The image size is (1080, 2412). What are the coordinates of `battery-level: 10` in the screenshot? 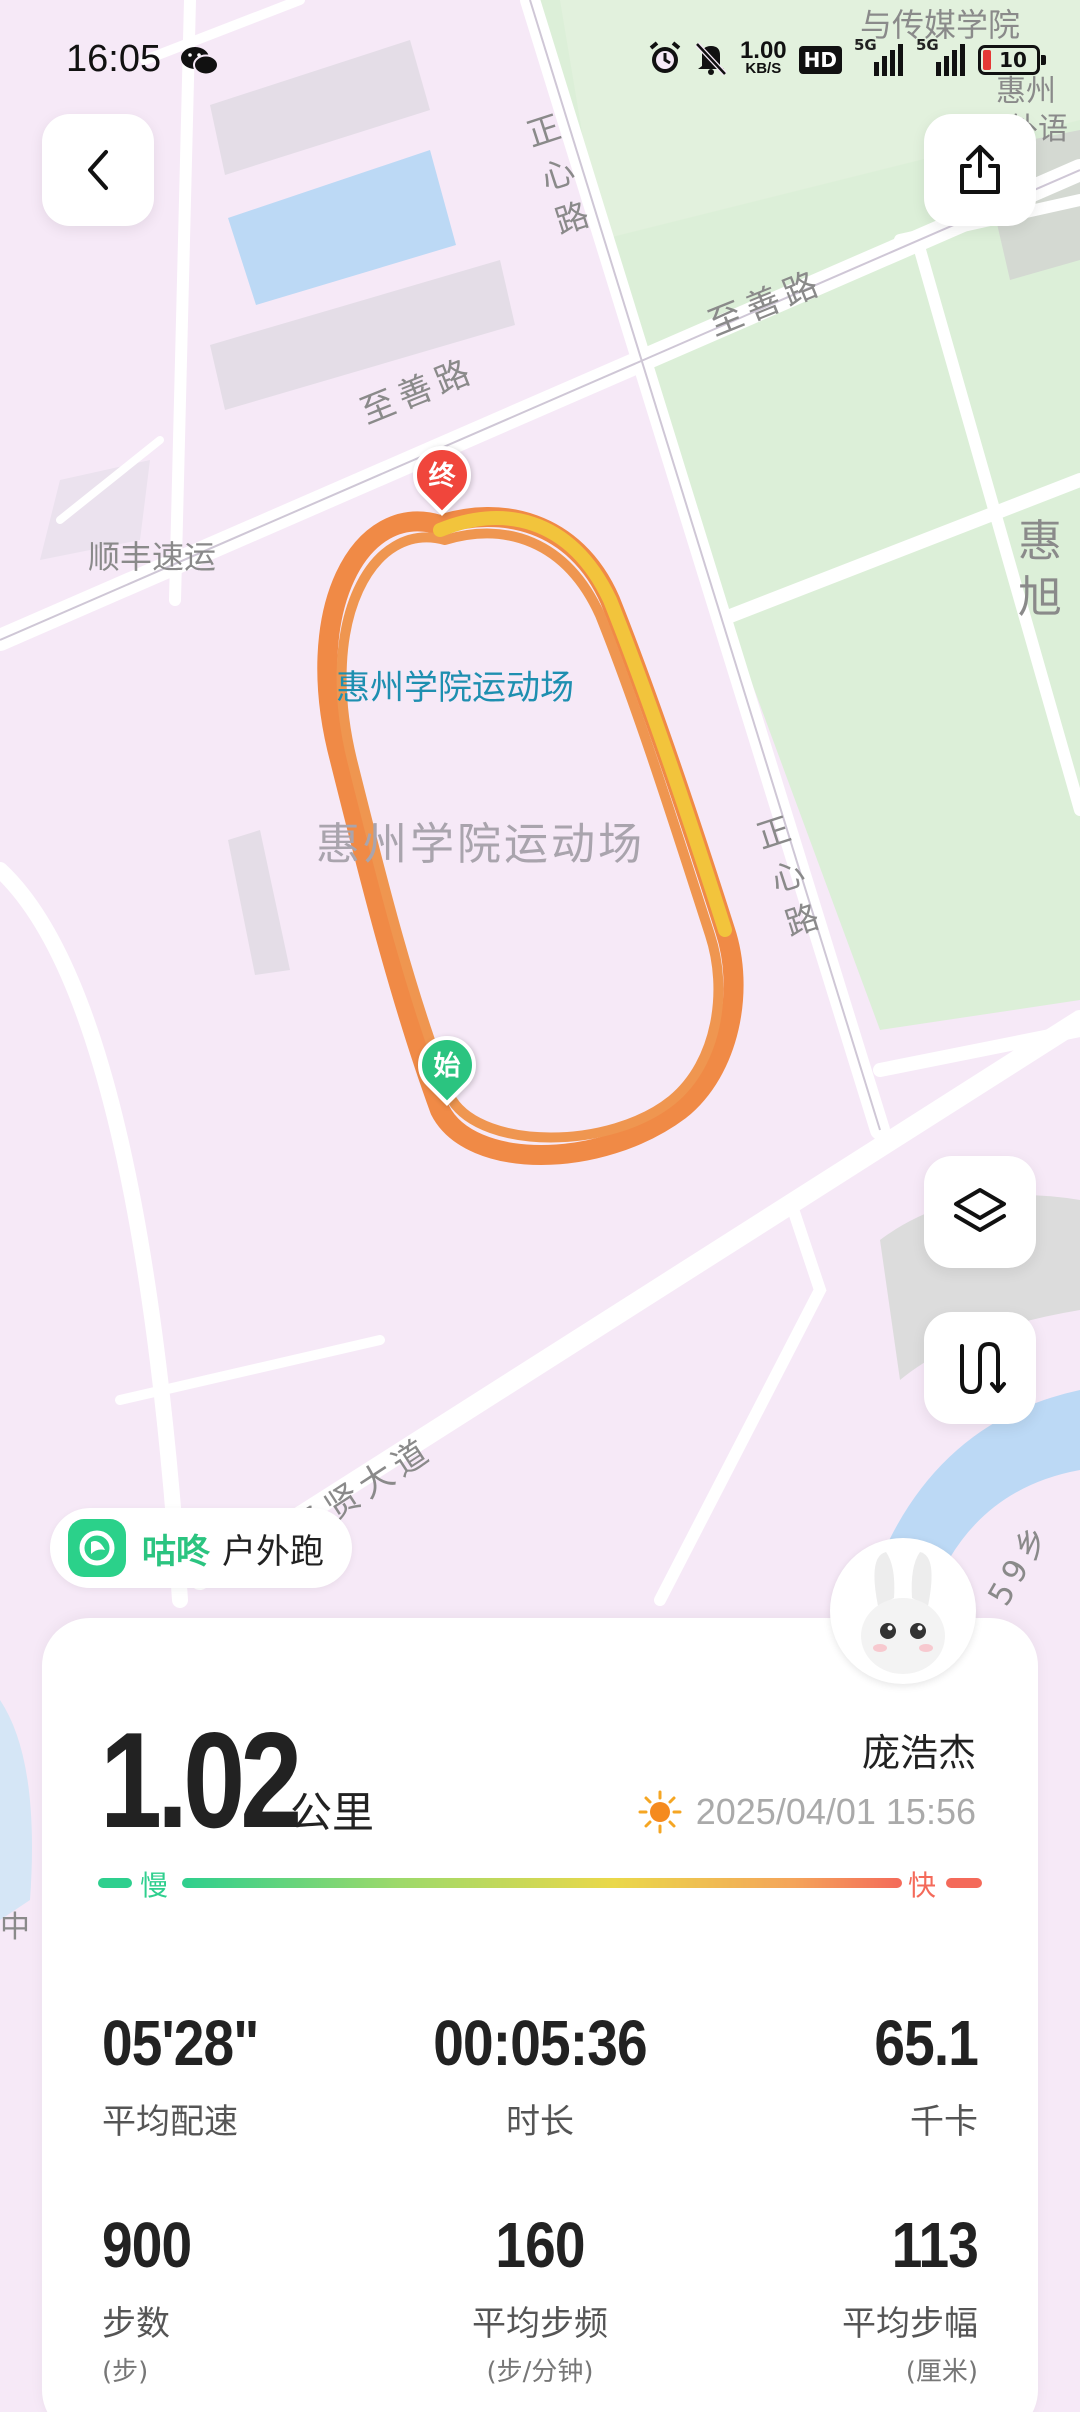 It's located at (1013, 60).